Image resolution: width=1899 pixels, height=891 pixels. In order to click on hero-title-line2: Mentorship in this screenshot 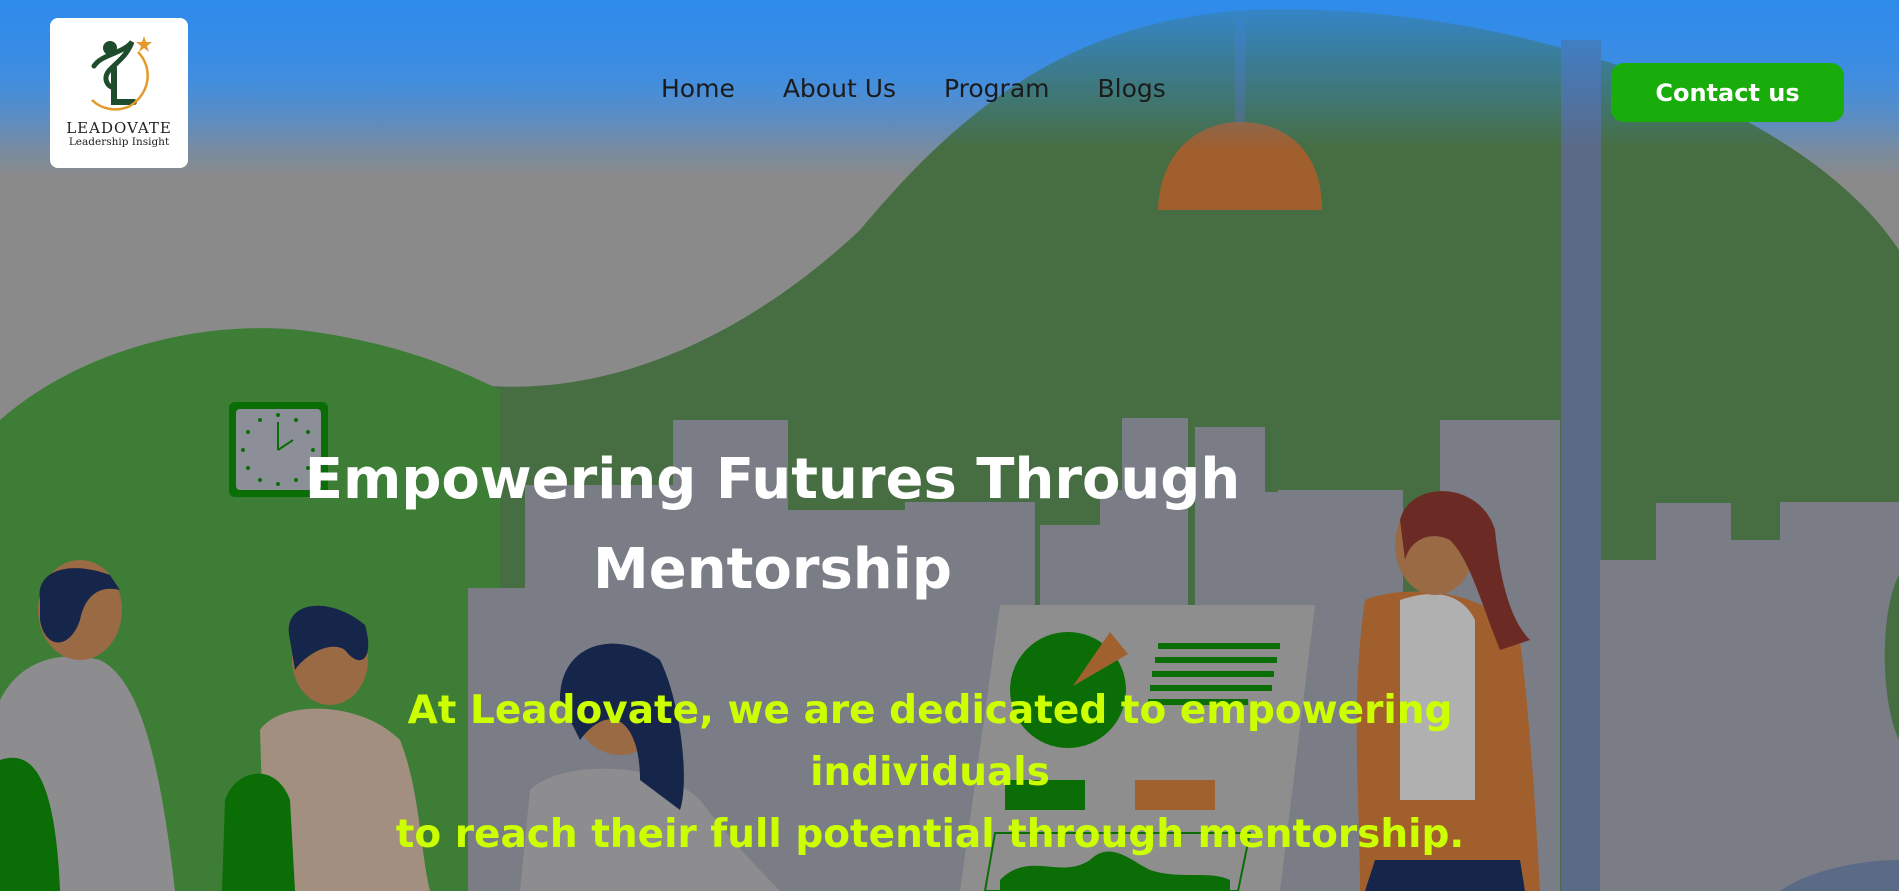, I will do `click(772, 569)`.